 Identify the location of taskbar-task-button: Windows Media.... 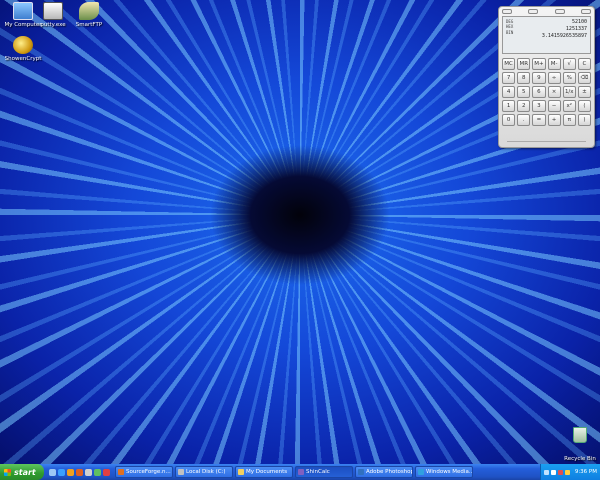
(444, 472).